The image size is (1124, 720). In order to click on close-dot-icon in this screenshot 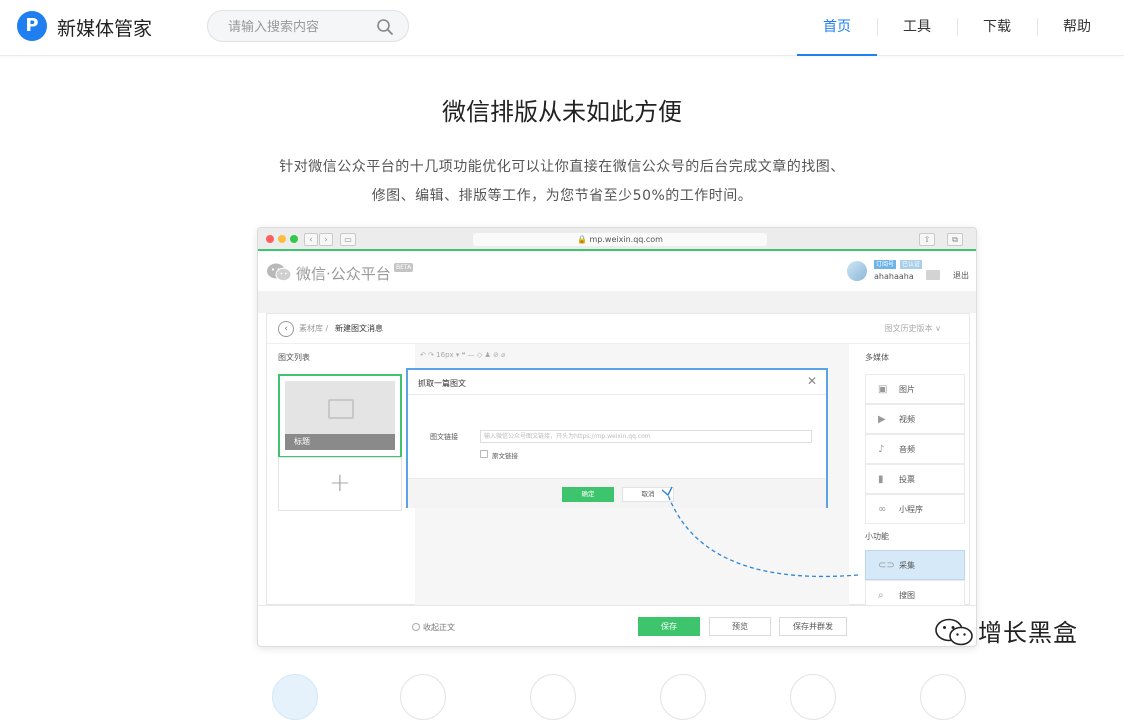, I will do `click(270, 239)`.